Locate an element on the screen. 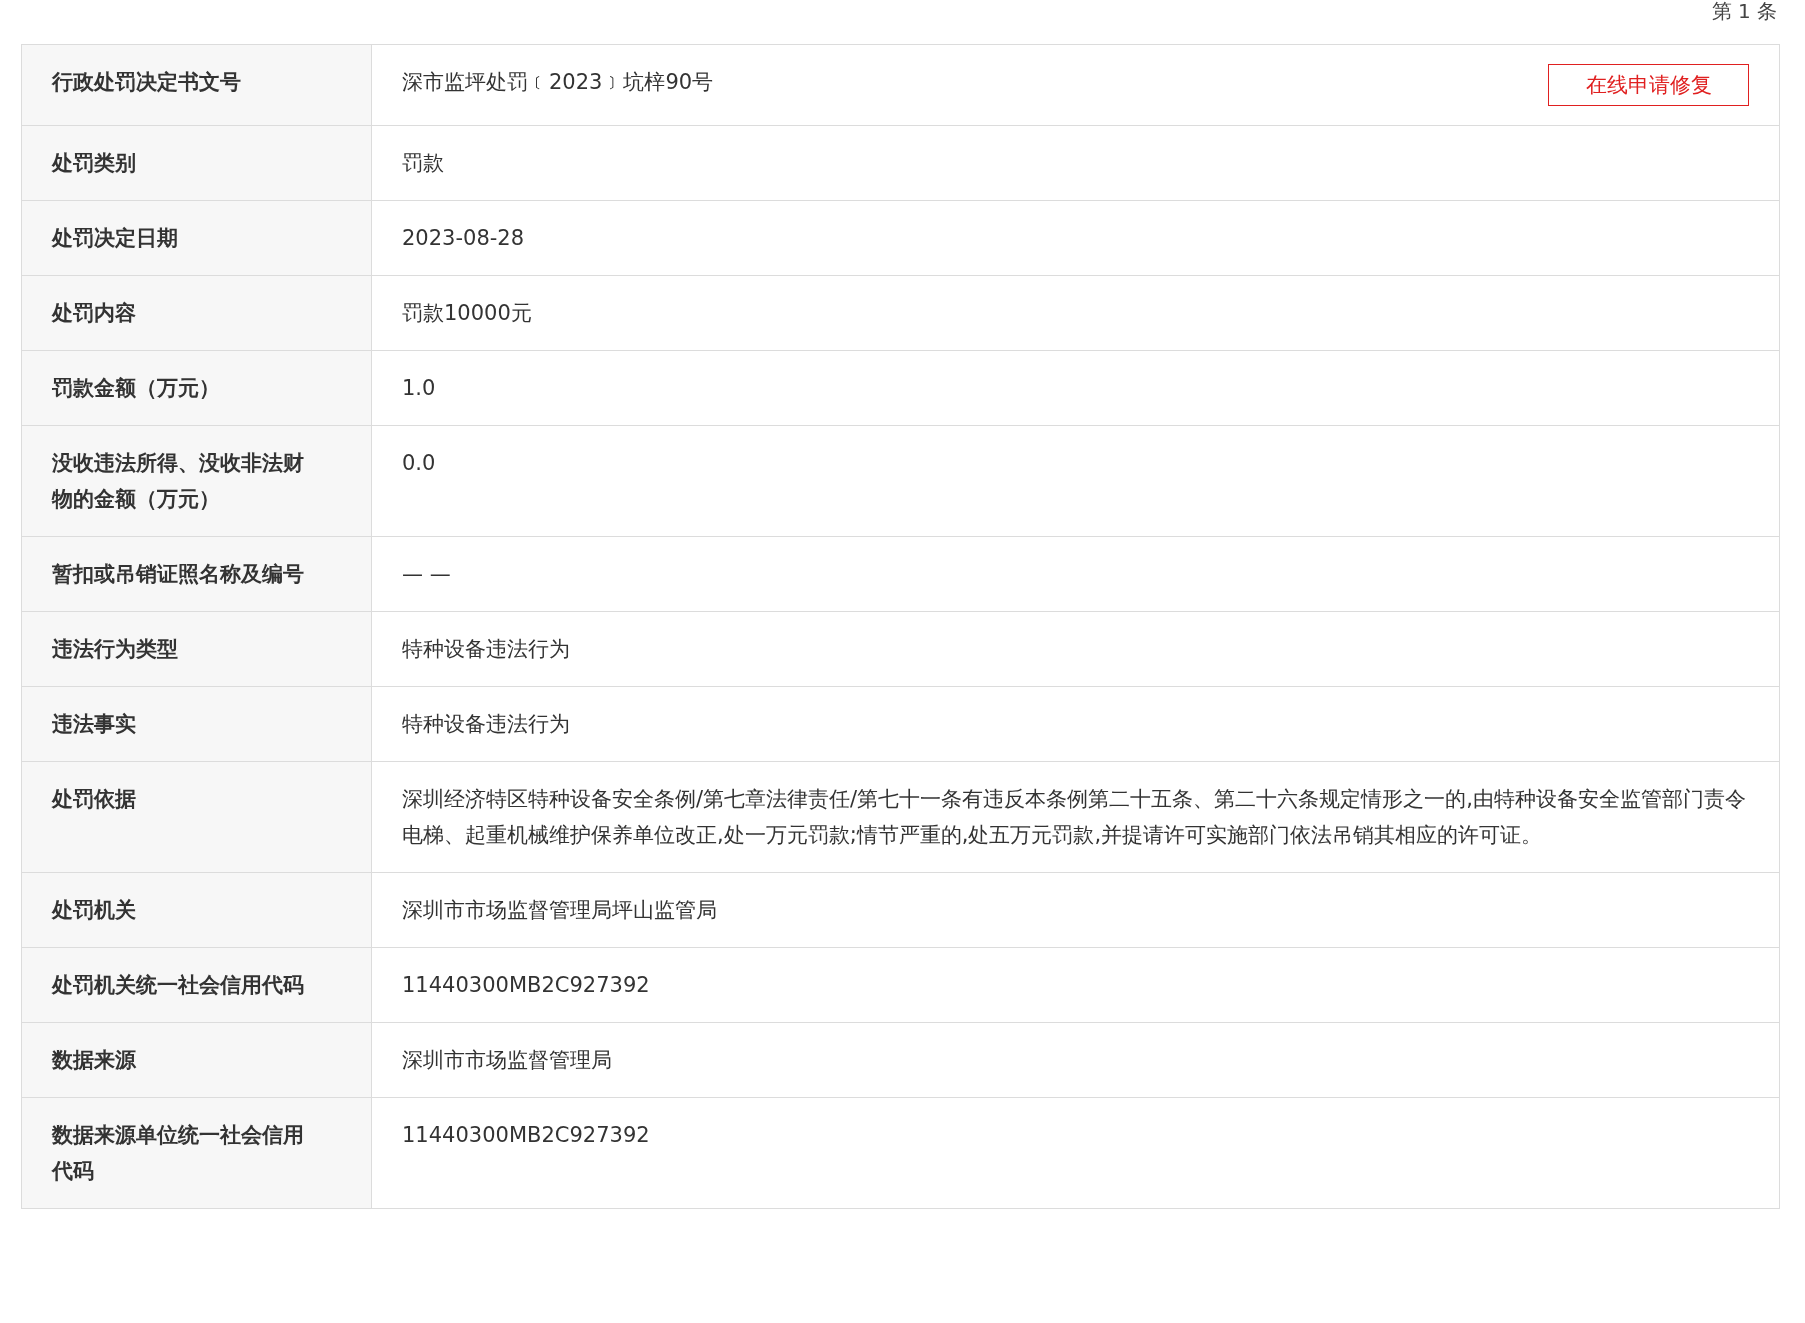  field-label: 罚款金额（万元） is located at coordinates (196, 388).